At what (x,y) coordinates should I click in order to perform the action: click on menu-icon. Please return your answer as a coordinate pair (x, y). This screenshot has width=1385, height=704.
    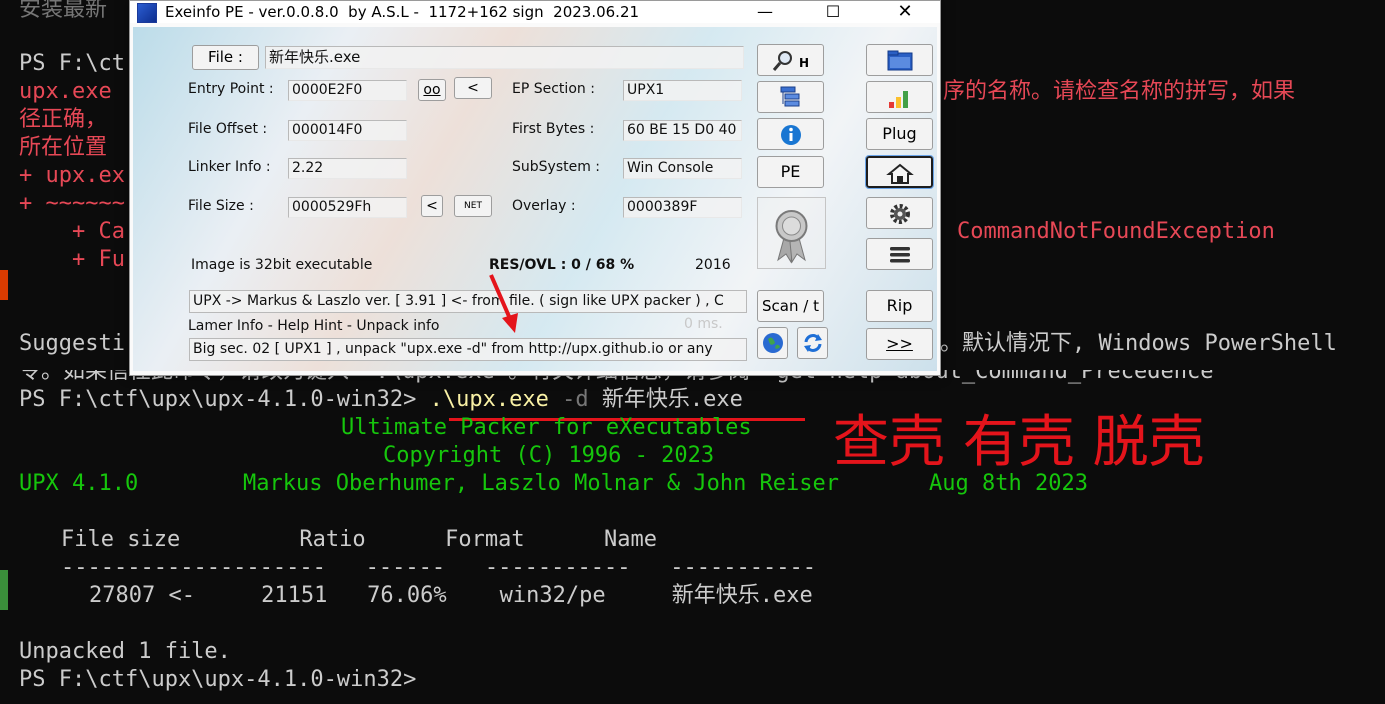
    Looking at the image, I should click on (899, 254).